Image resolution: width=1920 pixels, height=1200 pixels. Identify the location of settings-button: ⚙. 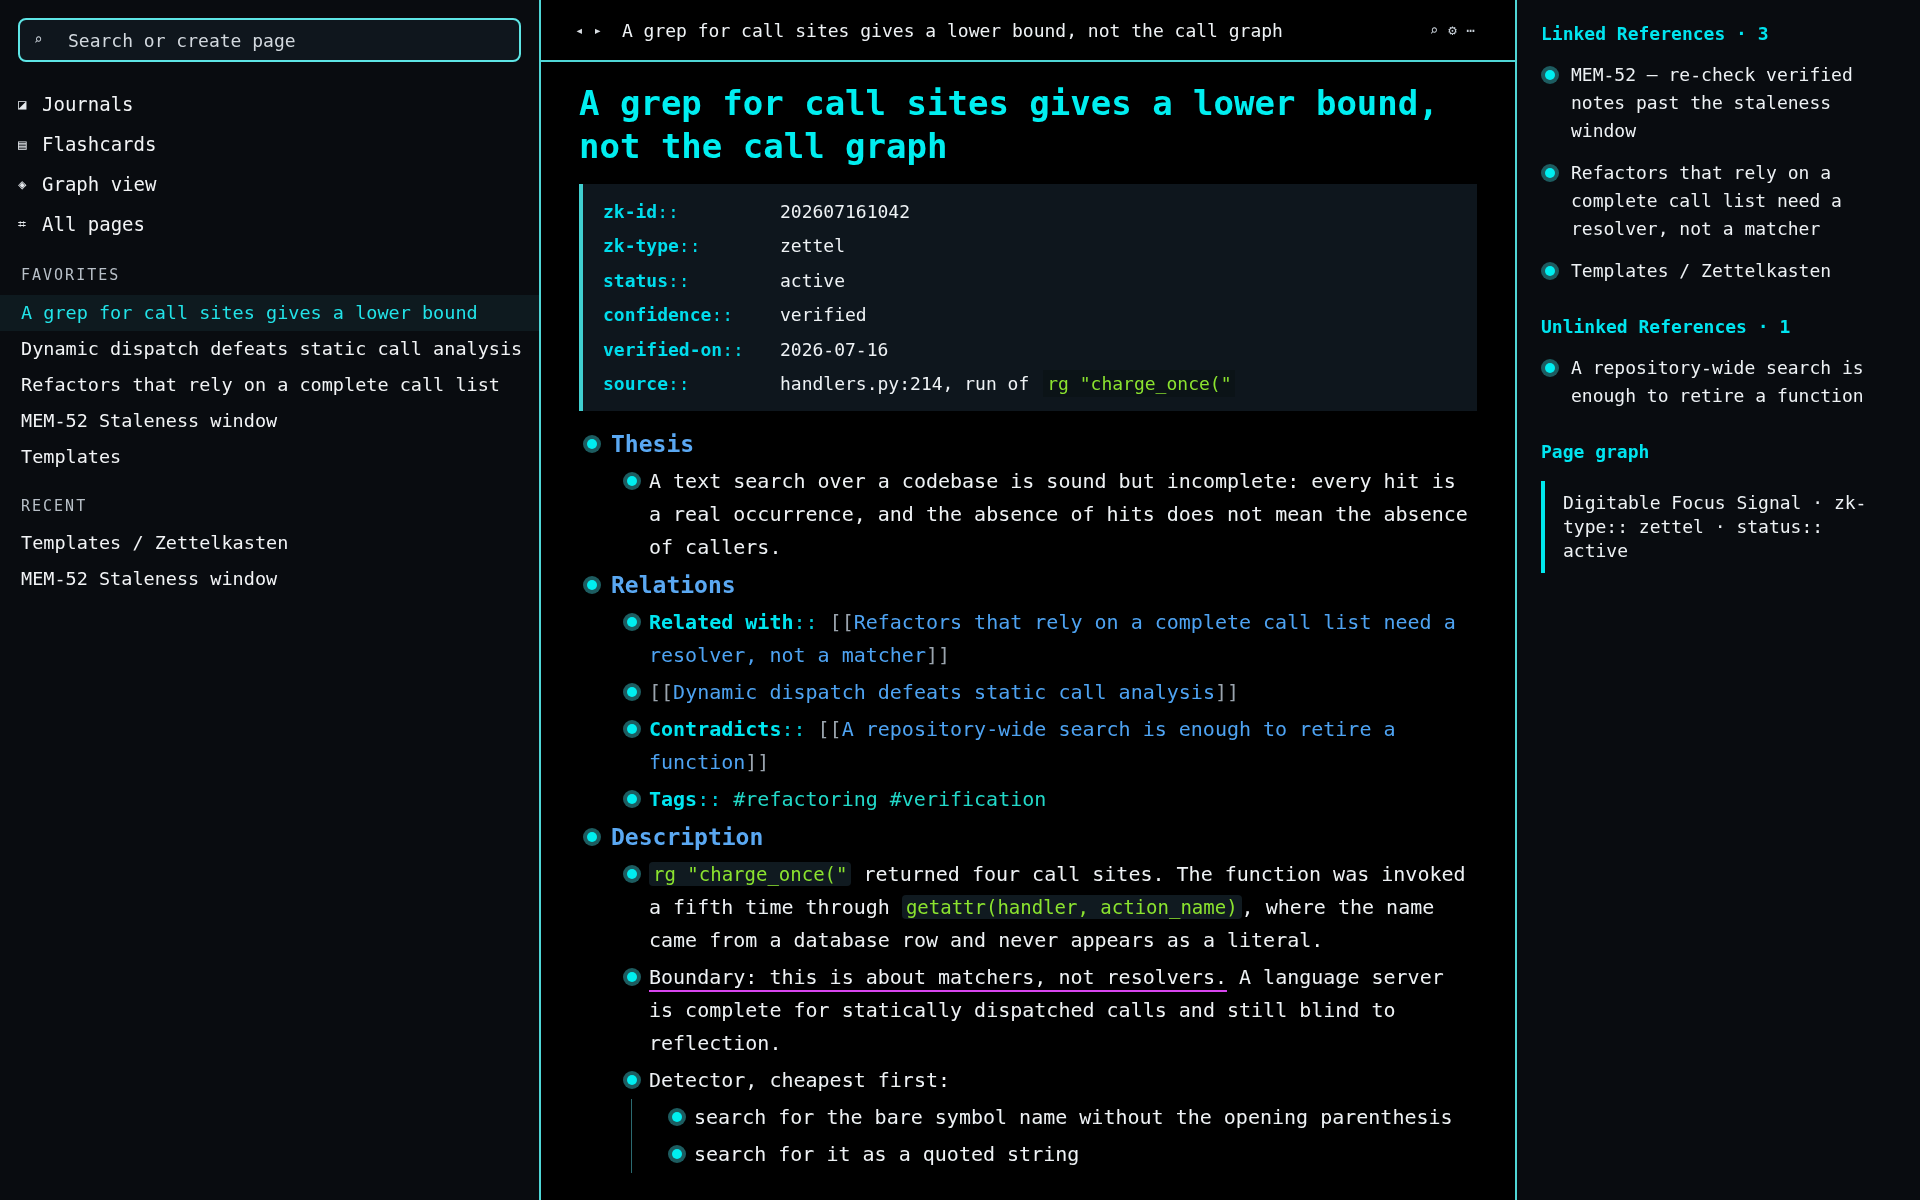
(1452, 30).